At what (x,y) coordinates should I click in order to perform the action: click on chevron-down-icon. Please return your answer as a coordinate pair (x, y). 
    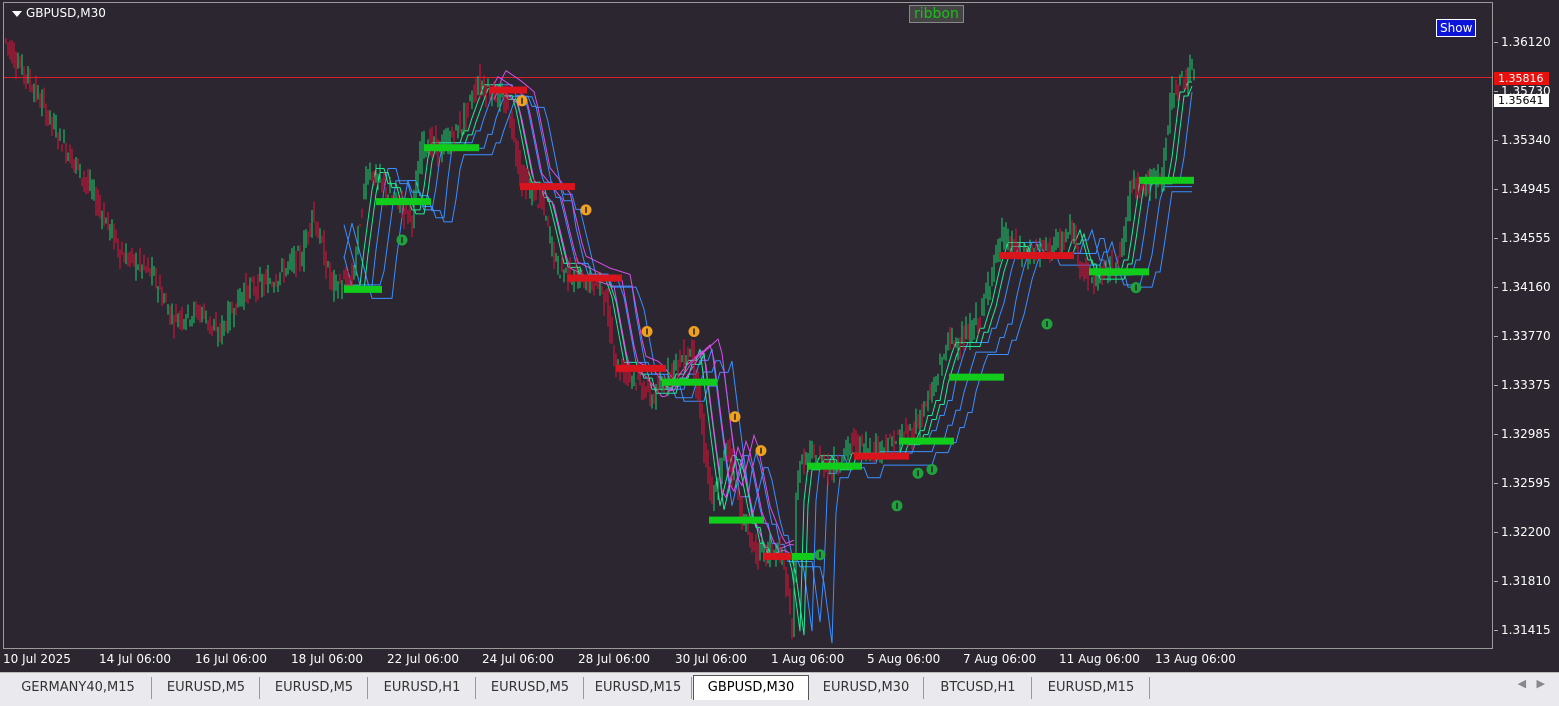
    Looking at the image, I should click on (17, 13).